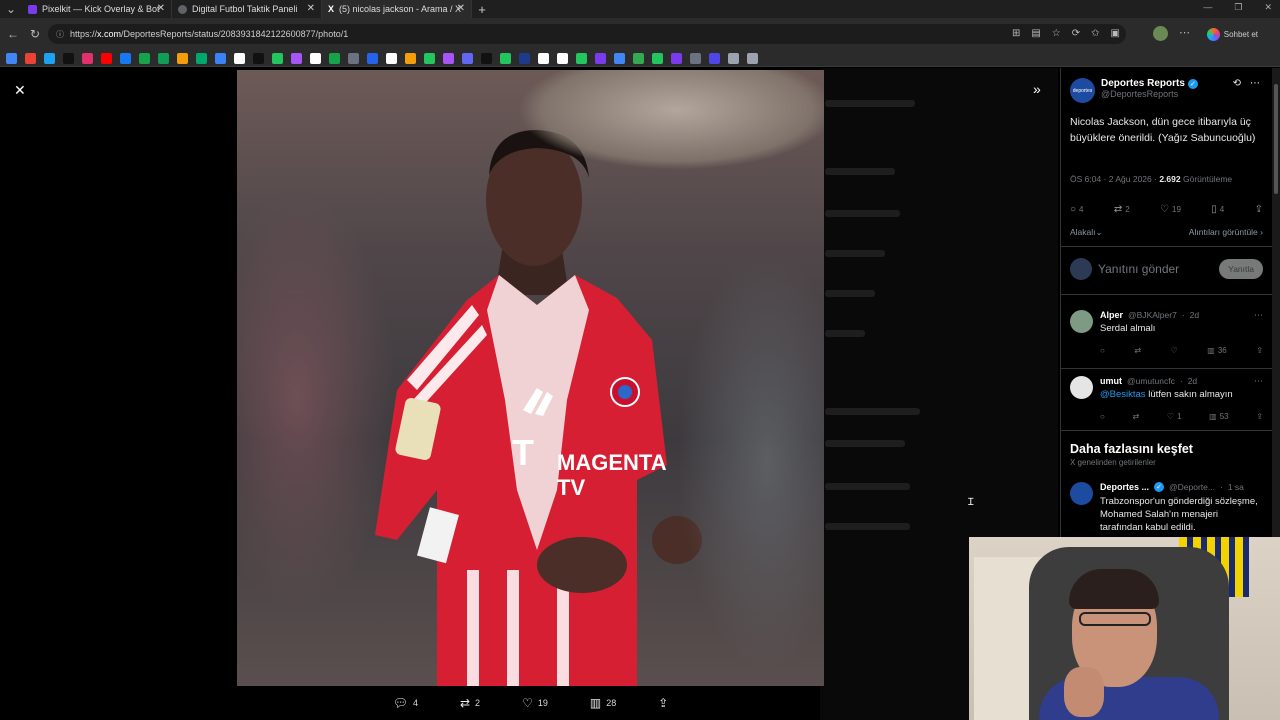 The image size is (1280, 720). Describe the element at coordinates (1207, 7) in the screenshot. I see `minimize-icon: —` at that location.